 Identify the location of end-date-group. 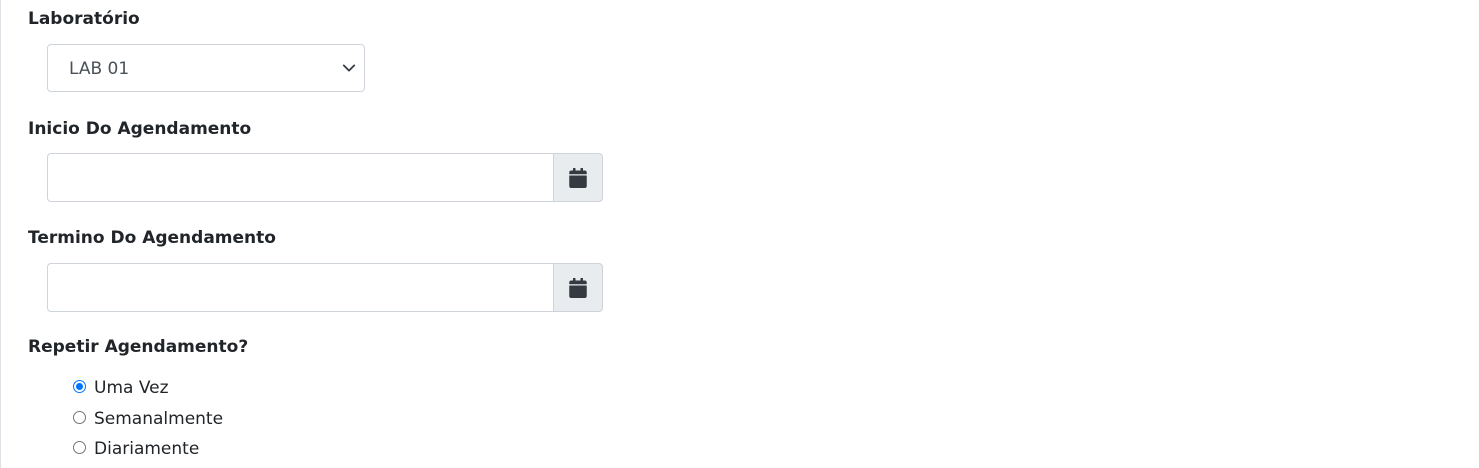
(325, 287).